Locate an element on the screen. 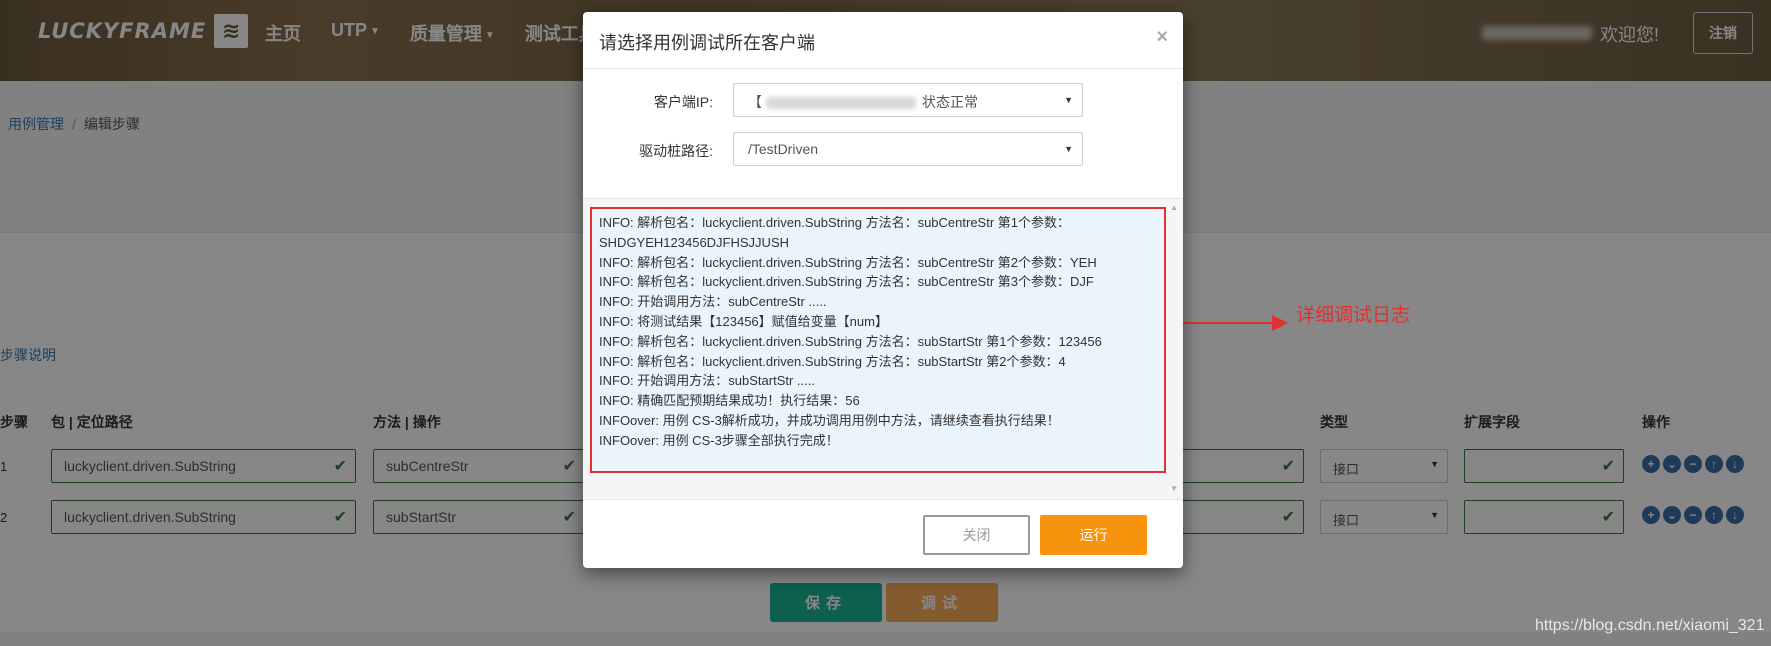 This screenshot has height=646, width=1771. scroll-up-icon: ▲ is located at coordinates (1174, 207).